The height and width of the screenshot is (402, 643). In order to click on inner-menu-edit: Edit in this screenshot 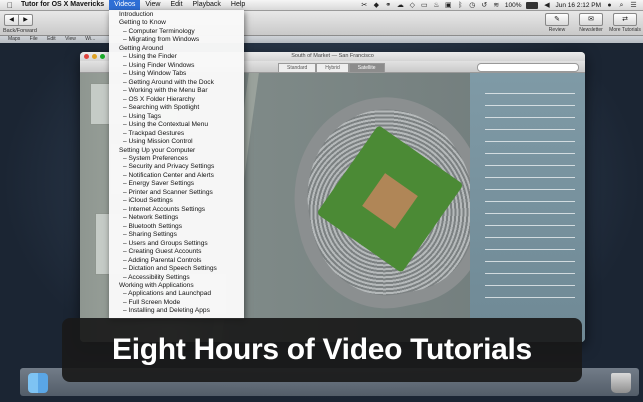, I will do `click(51, 39)`.